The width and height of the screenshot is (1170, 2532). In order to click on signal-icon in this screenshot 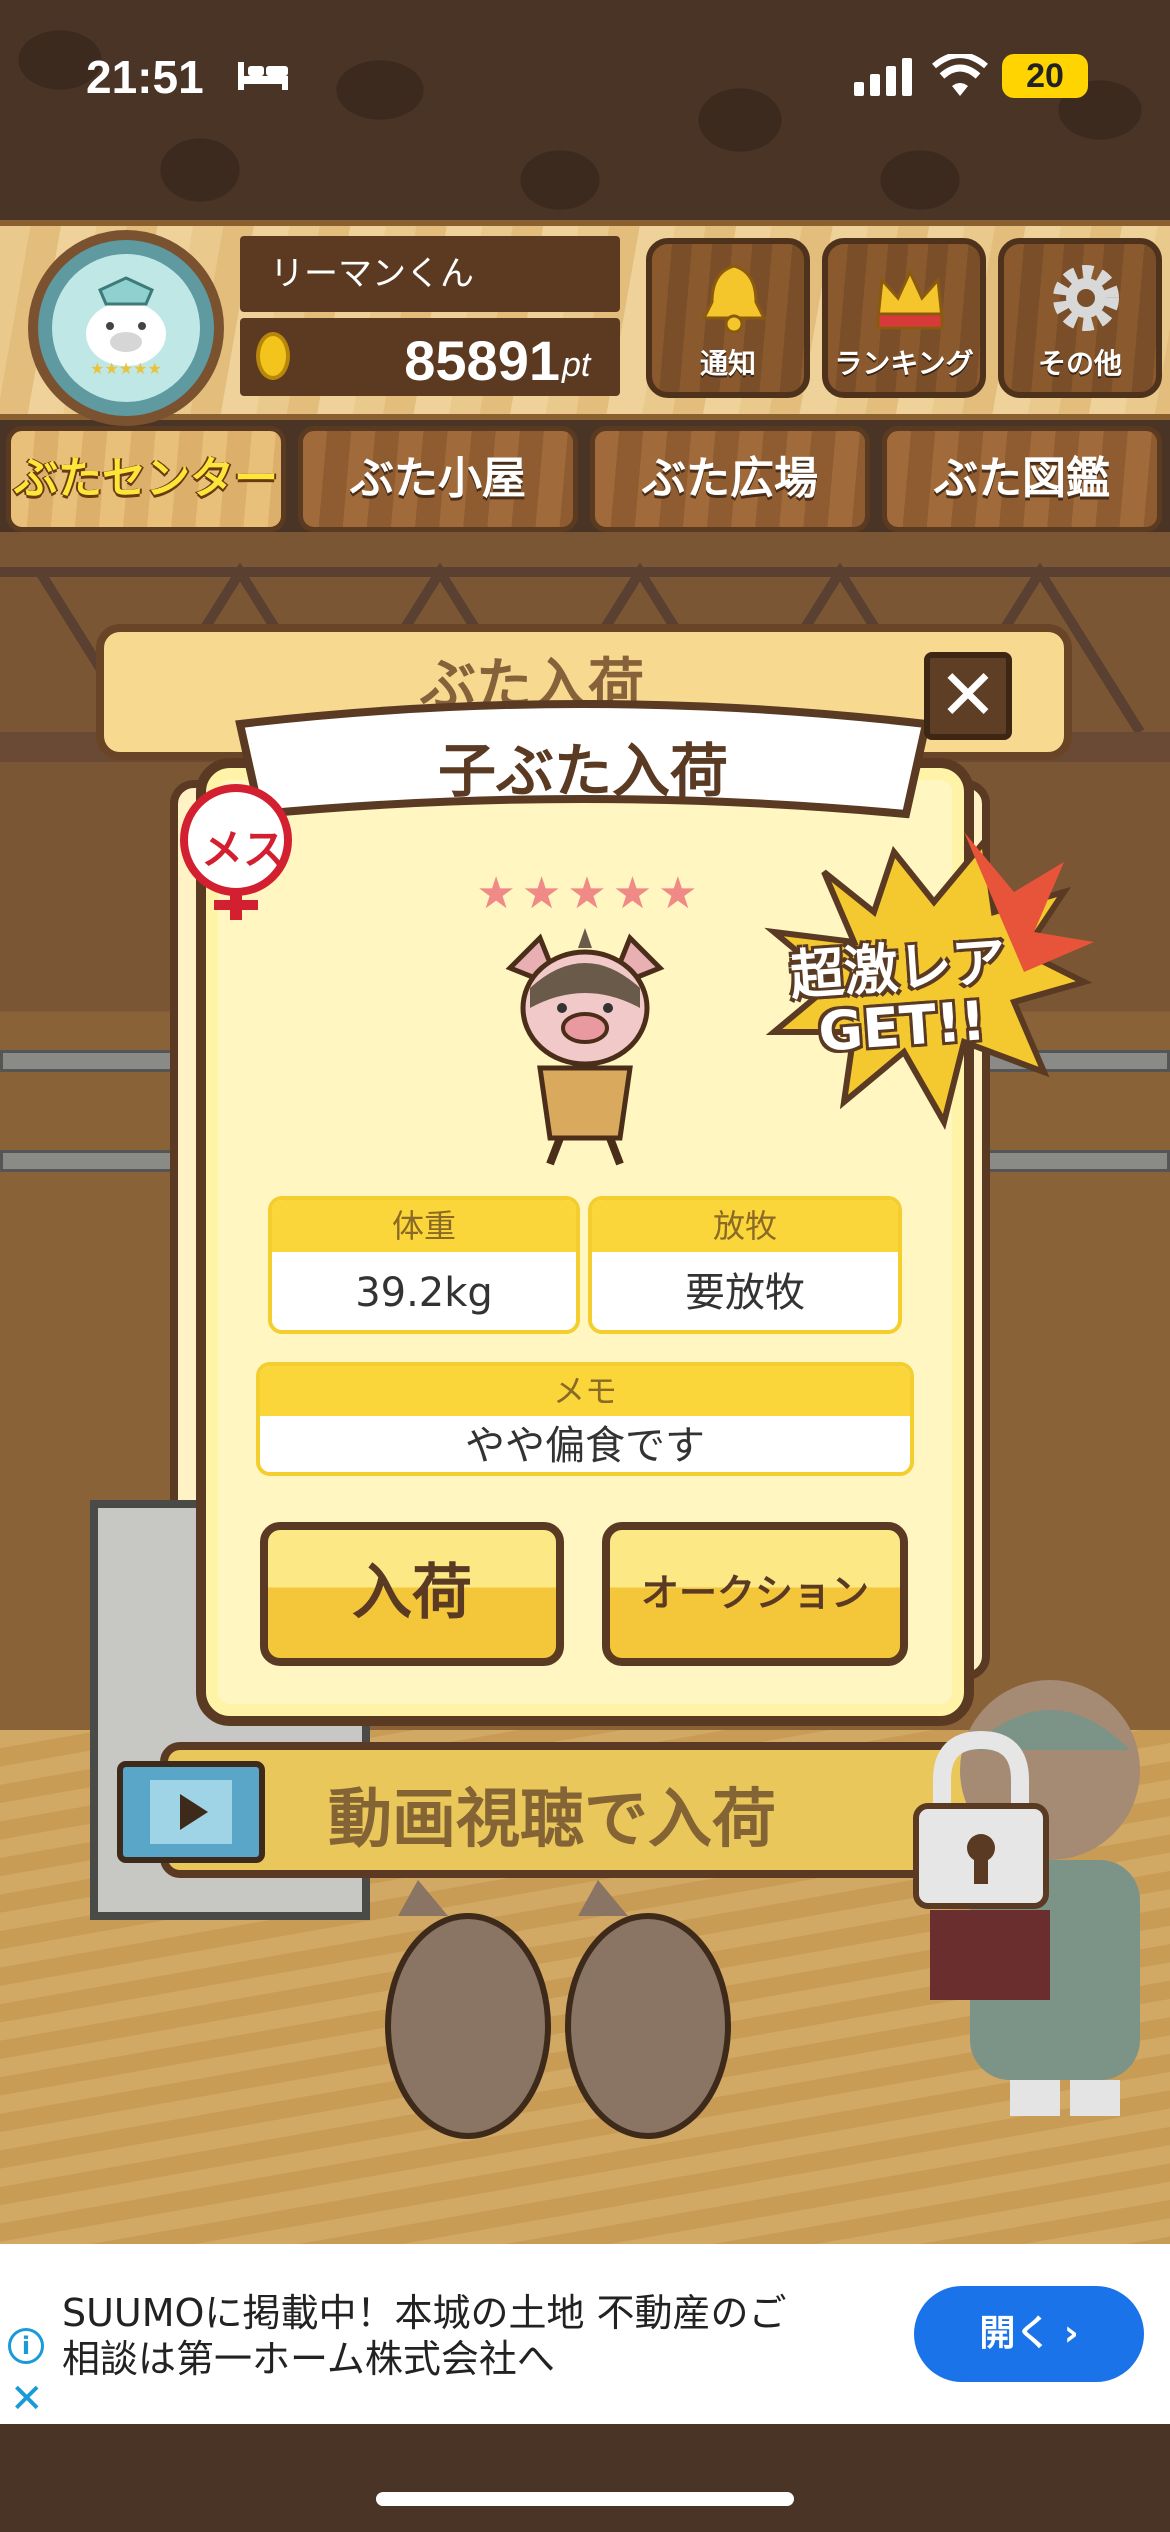, I will do `click(883, 77)`.